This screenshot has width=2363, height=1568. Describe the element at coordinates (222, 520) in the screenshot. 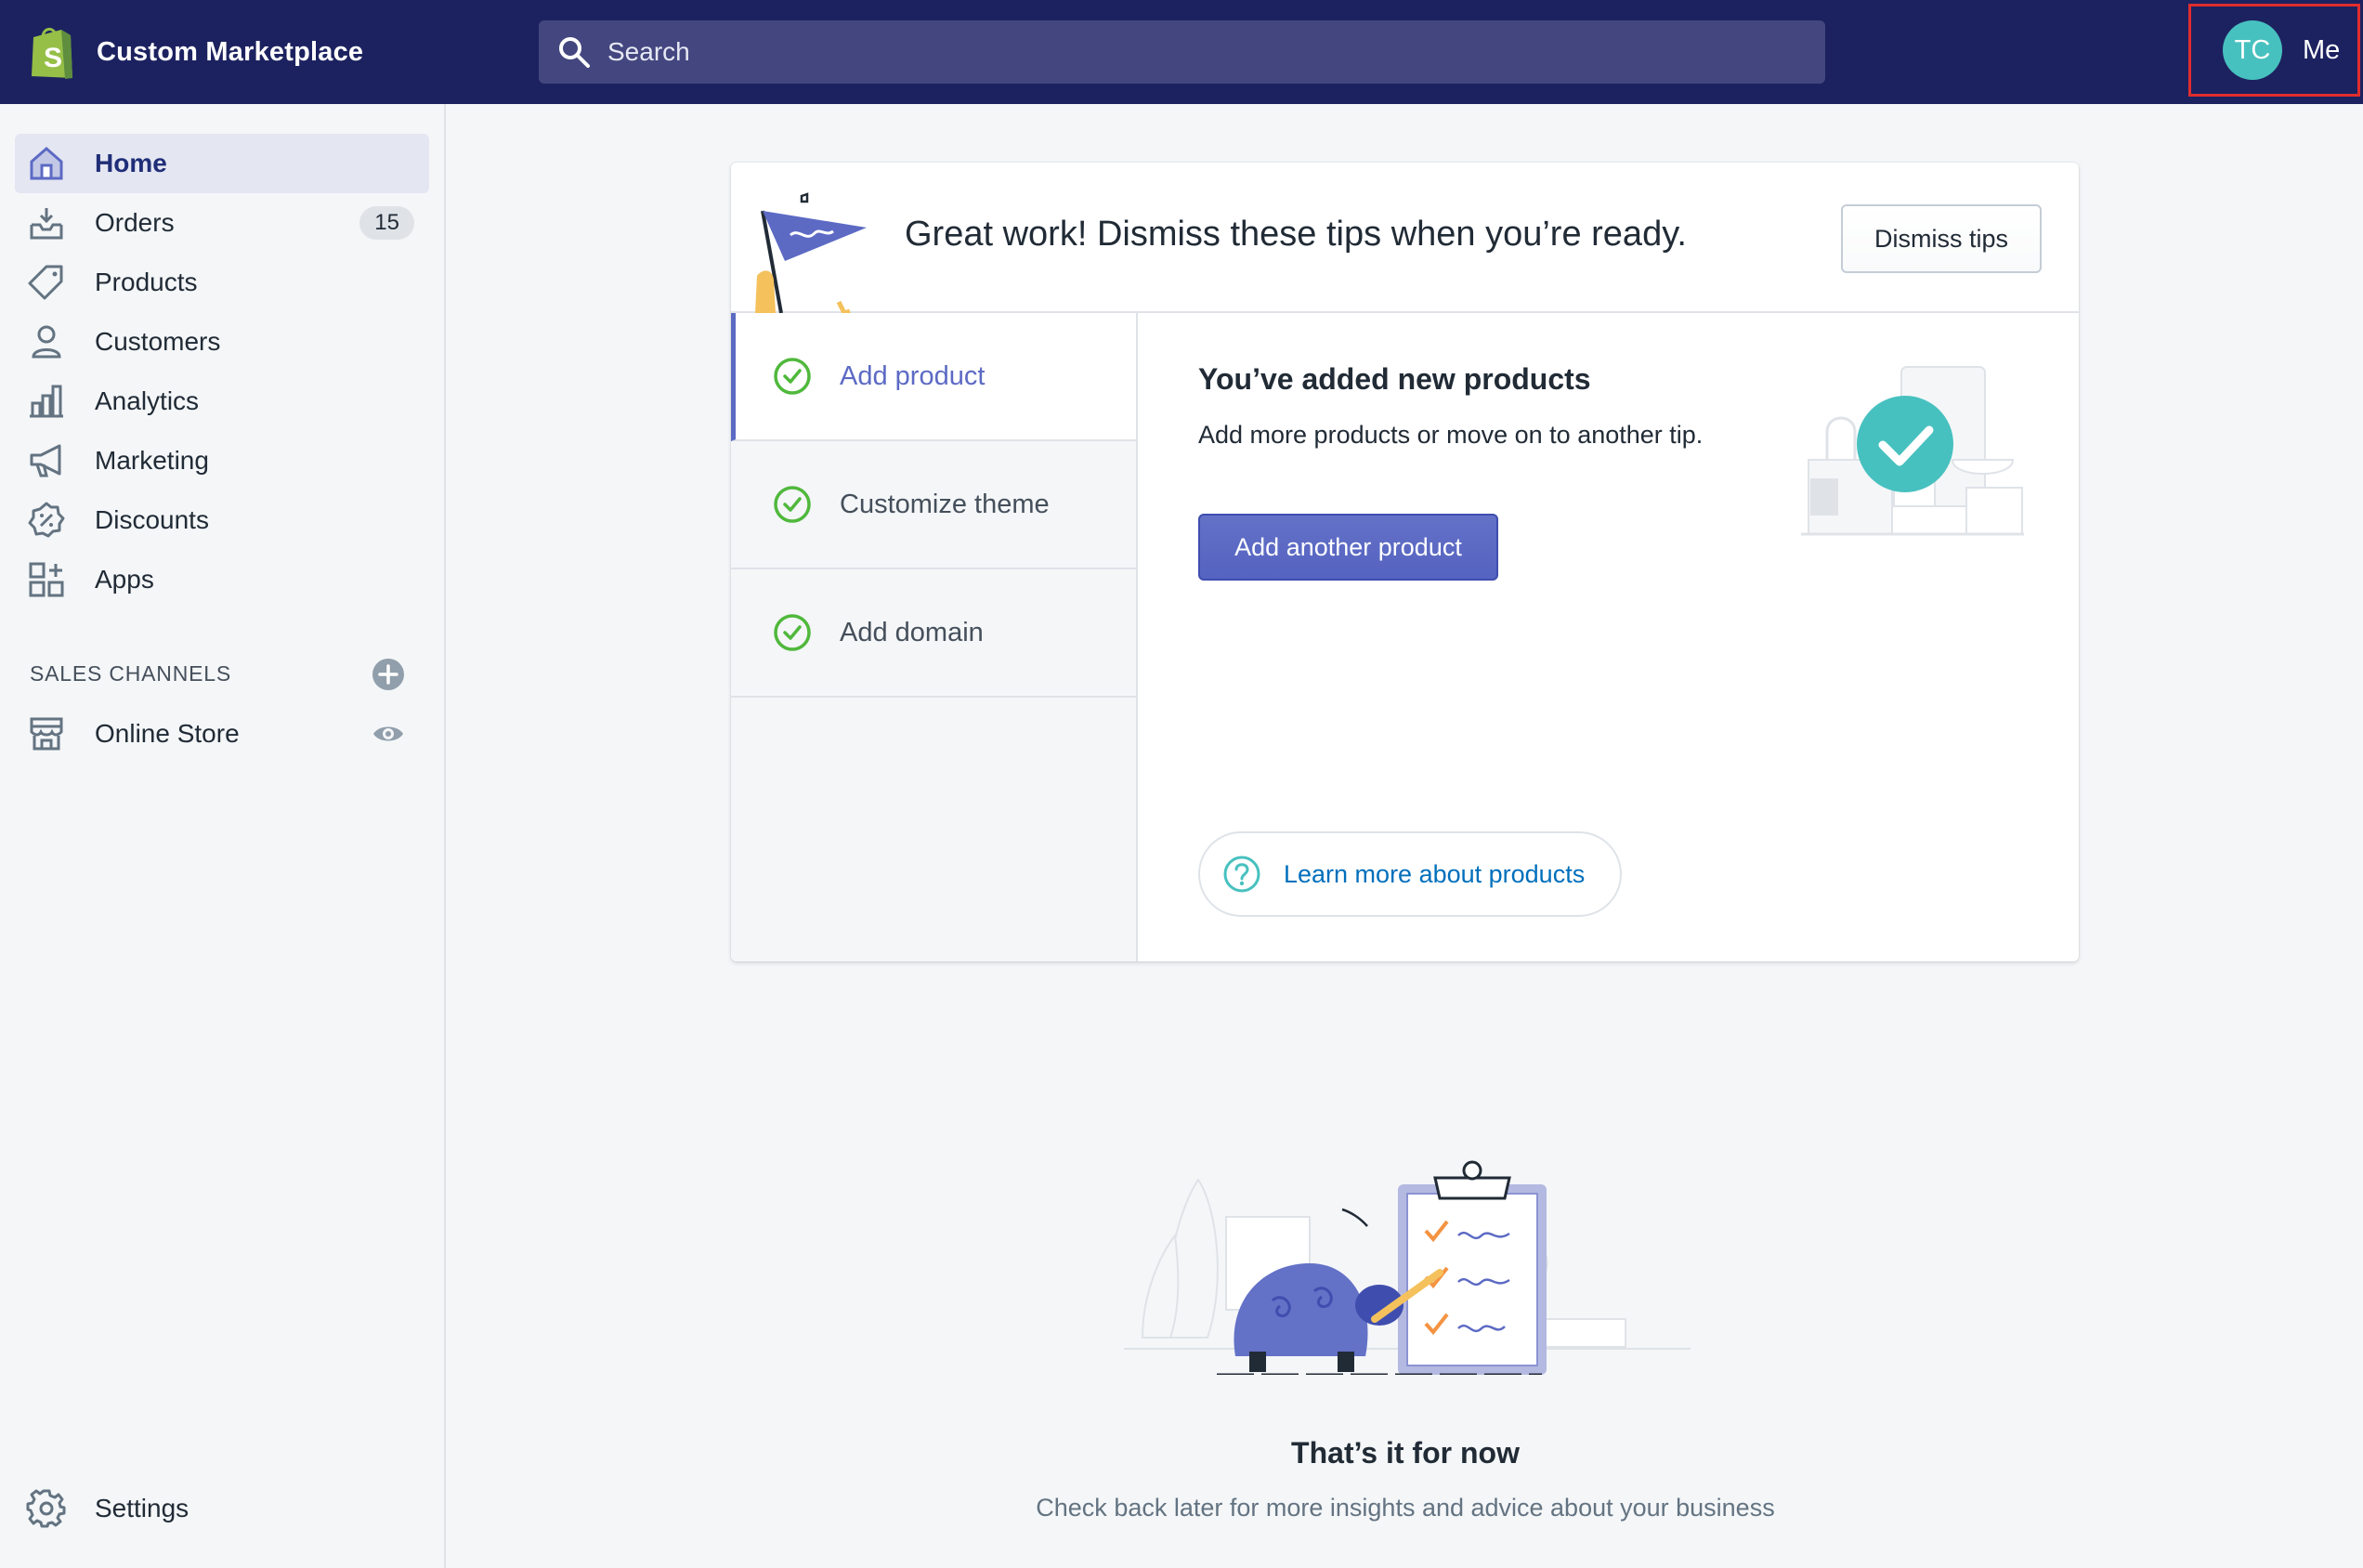

I see `sidebar-item-discounts: Discounts` at that location.